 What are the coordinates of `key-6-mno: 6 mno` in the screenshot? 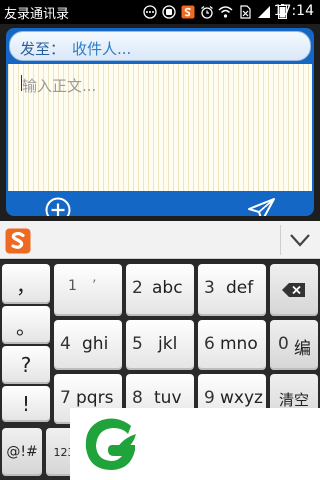 It's located at (232, 345).